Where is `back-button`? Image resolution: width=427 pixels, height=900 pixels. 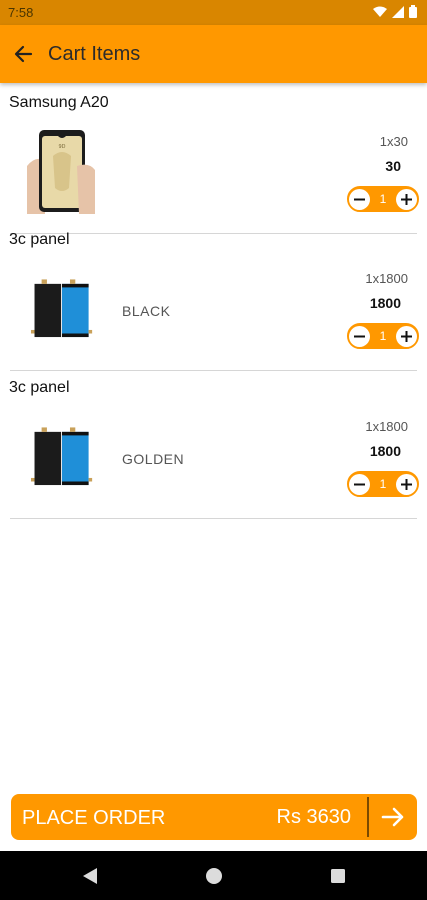 back-button is located at coordinates (23, 54).